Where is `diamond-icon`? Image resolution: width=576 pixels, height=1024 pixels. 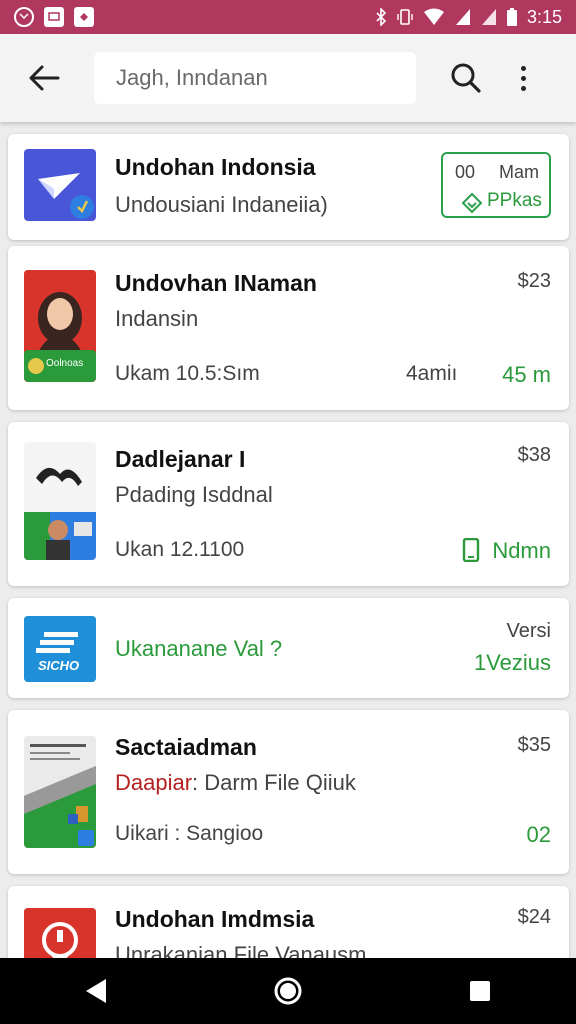
diamond-icon is located at coordinates (472, 203).